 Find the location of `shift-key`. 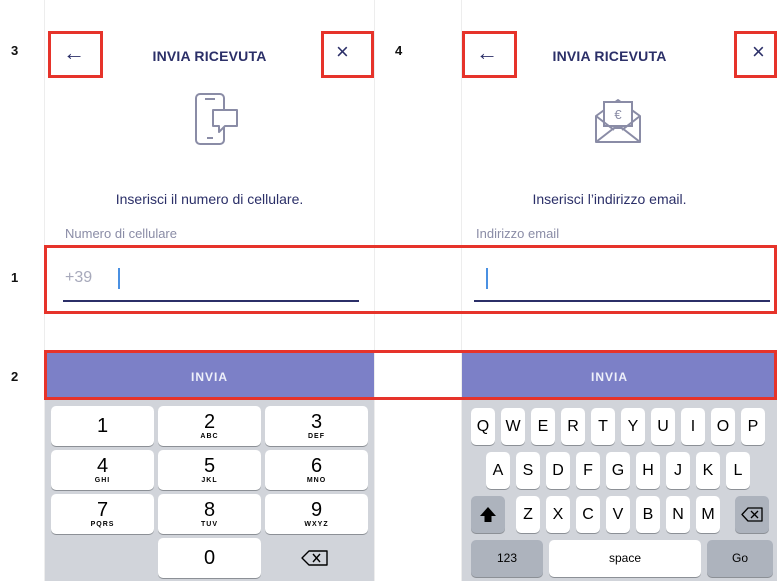

shift-key is located at coordinates (488, 514).